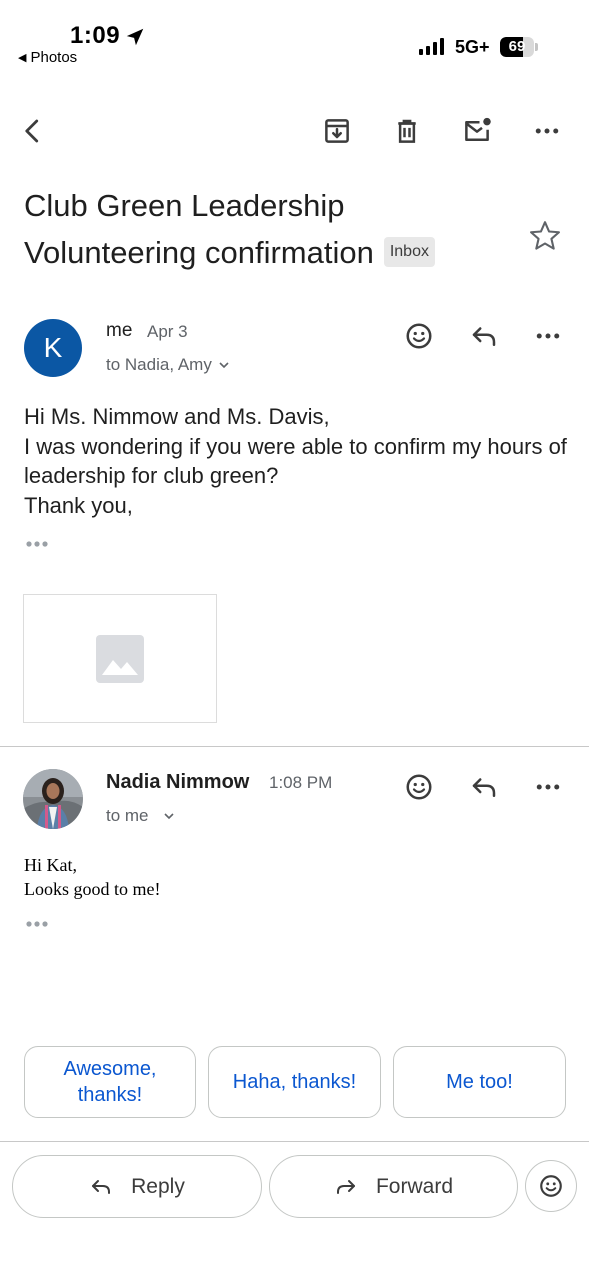 Image resolution: width=589 pixels, height=1280 pixels. Describe the element at coordinates (119, 330) in the screenshot. I see `sender-name: me` at that location.